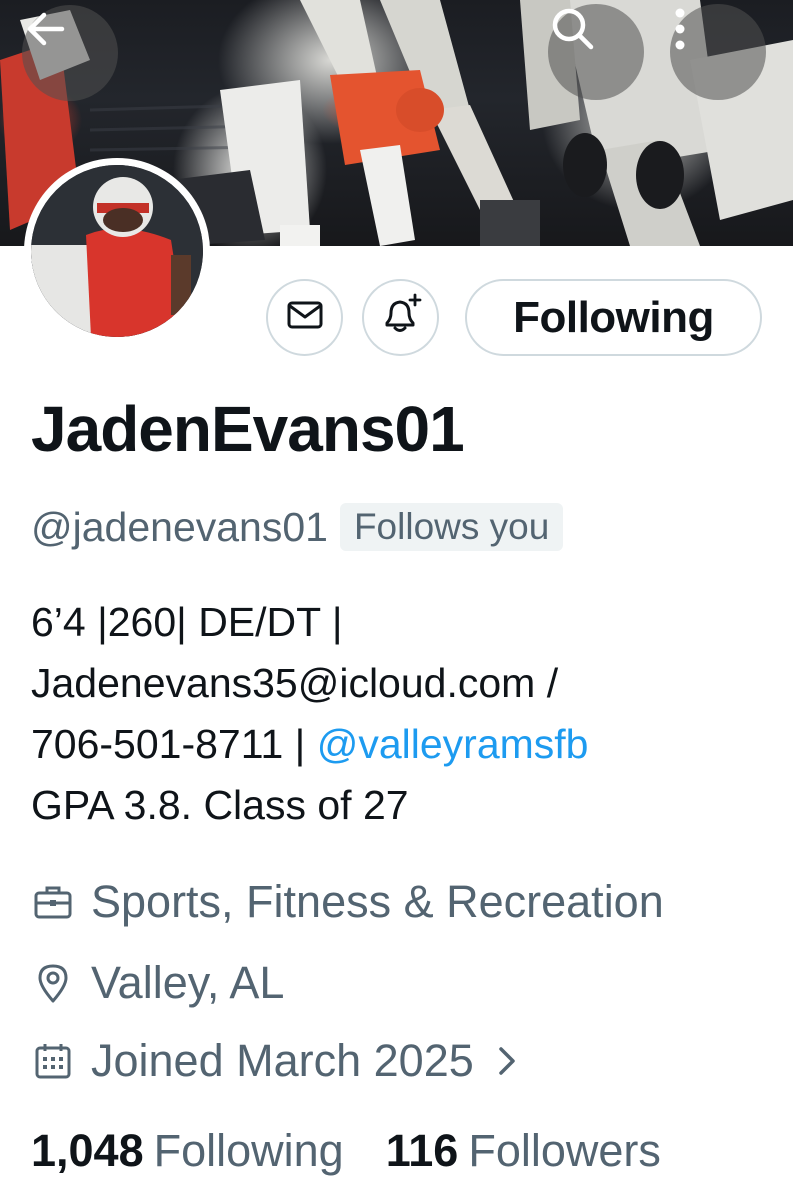 The image size is (793, 1200). I want to click on search-button, so click(596, 52).